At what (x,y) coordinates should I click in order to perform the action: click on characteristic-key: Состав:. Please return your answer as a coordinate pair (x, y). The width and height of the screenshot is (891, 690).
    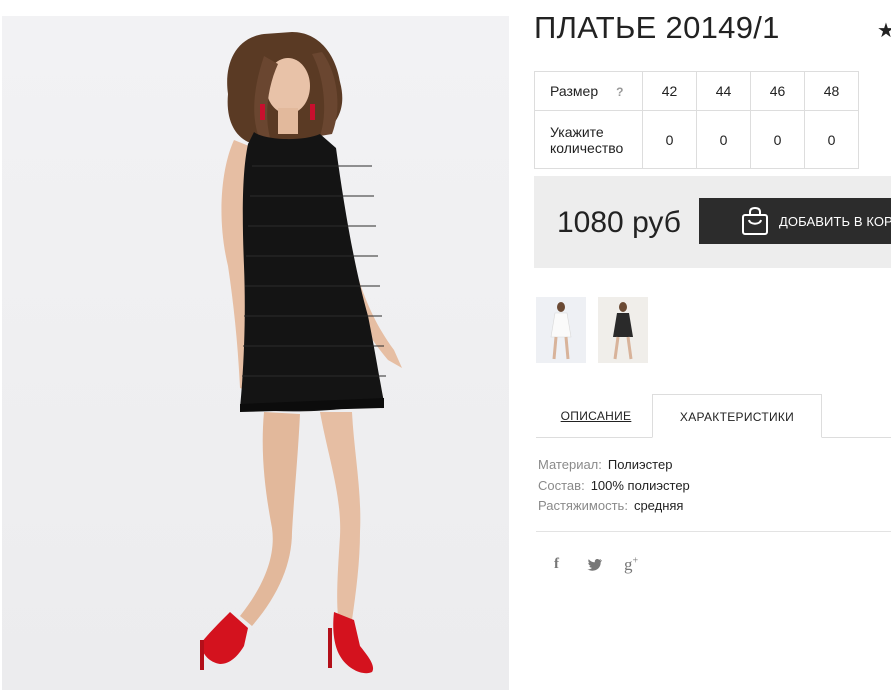
    Looking at the image, I should click on (561, 485).